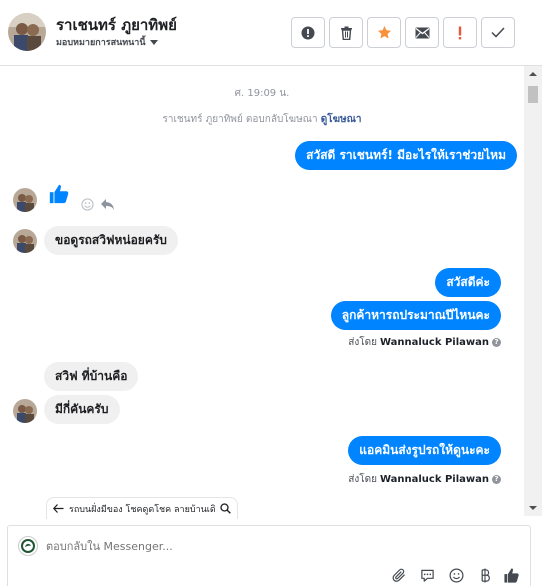 This screenshot has width=542, height=586. Describe the element at coordinates (101, 43) in the screenshot. I see `assign-label: มอบหมายการสนทนานี้` at that location.